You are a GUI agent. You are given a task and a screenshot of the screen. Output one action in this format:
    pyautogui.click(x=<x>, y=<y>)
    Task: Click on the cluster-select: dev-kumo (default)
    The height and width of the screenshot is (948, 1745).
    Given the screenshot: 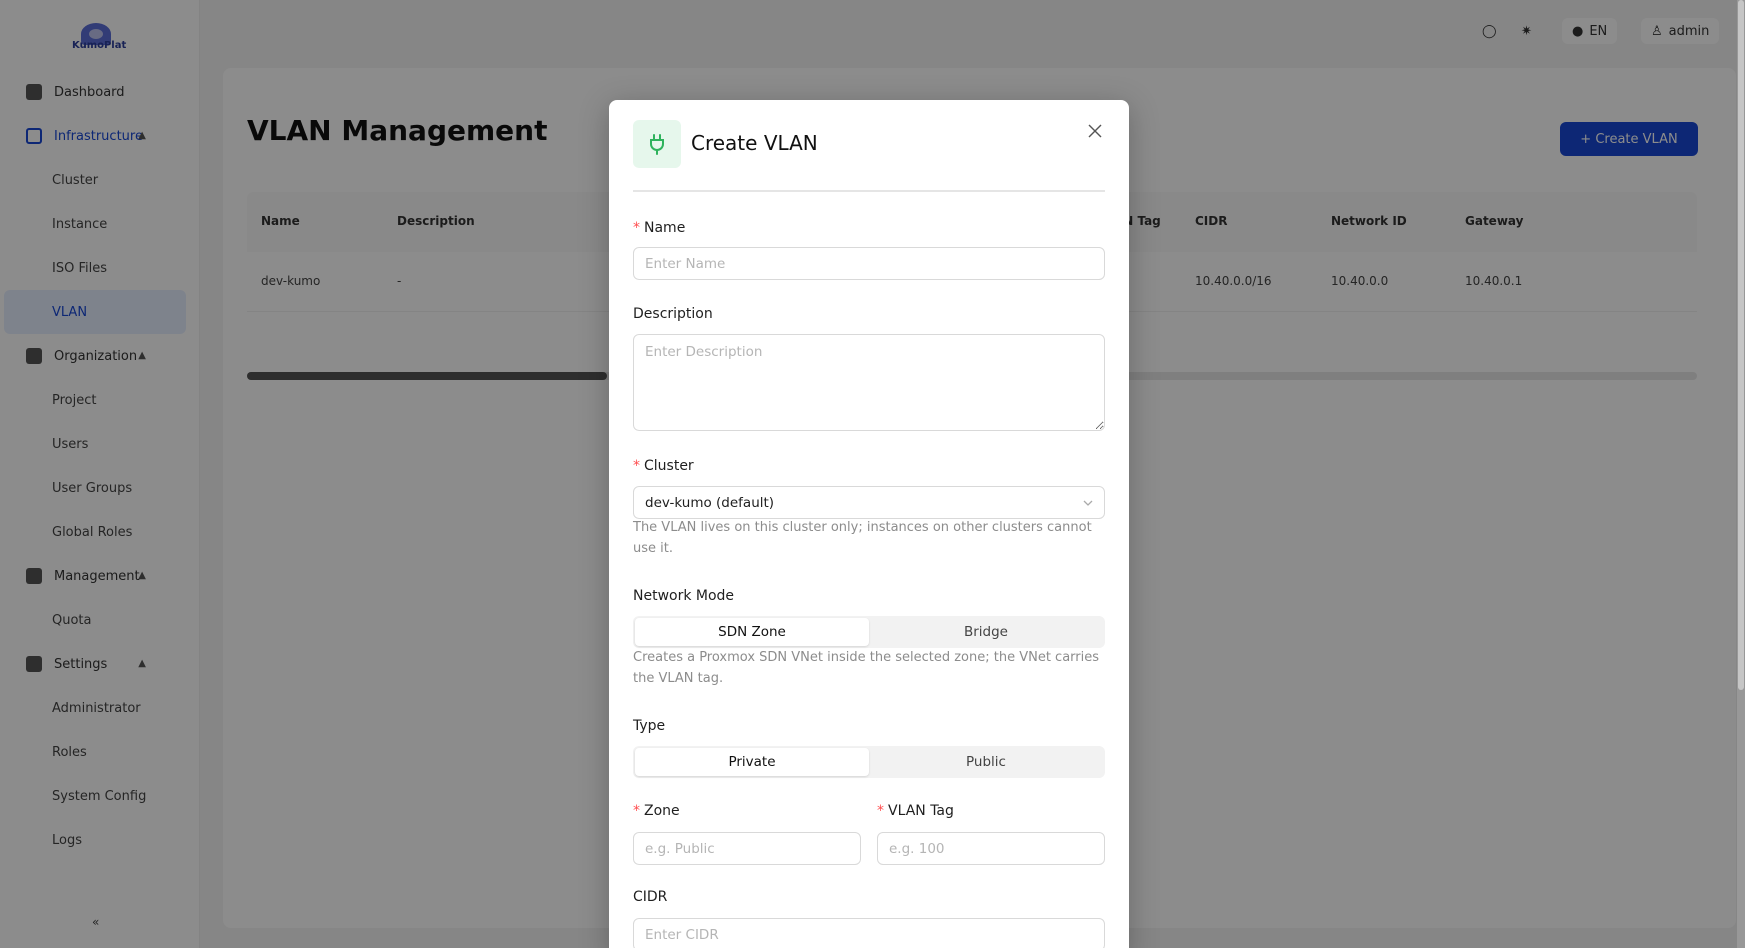 What is the action you would take?
    pyautogui.click(x=869, y=502)
    